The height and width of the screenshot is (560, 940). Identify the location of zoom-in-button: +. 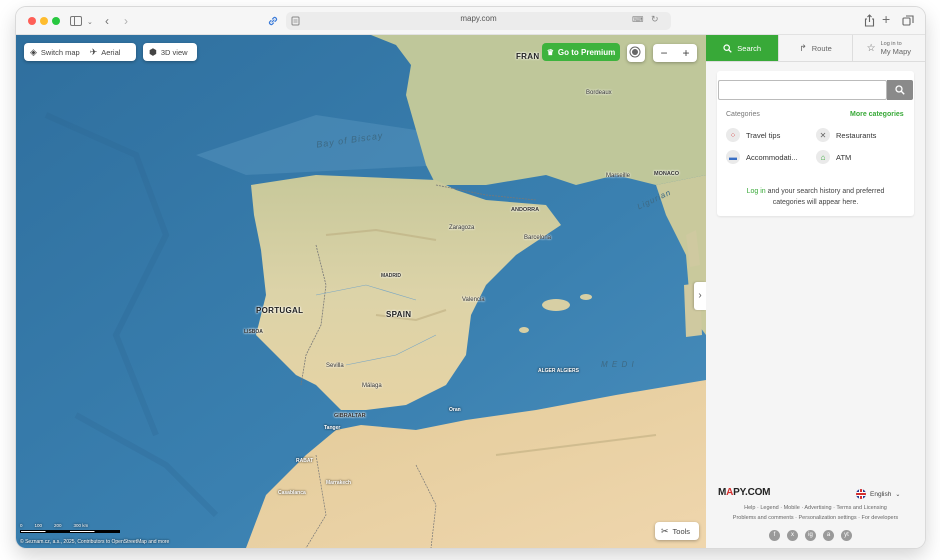
(686, 53).